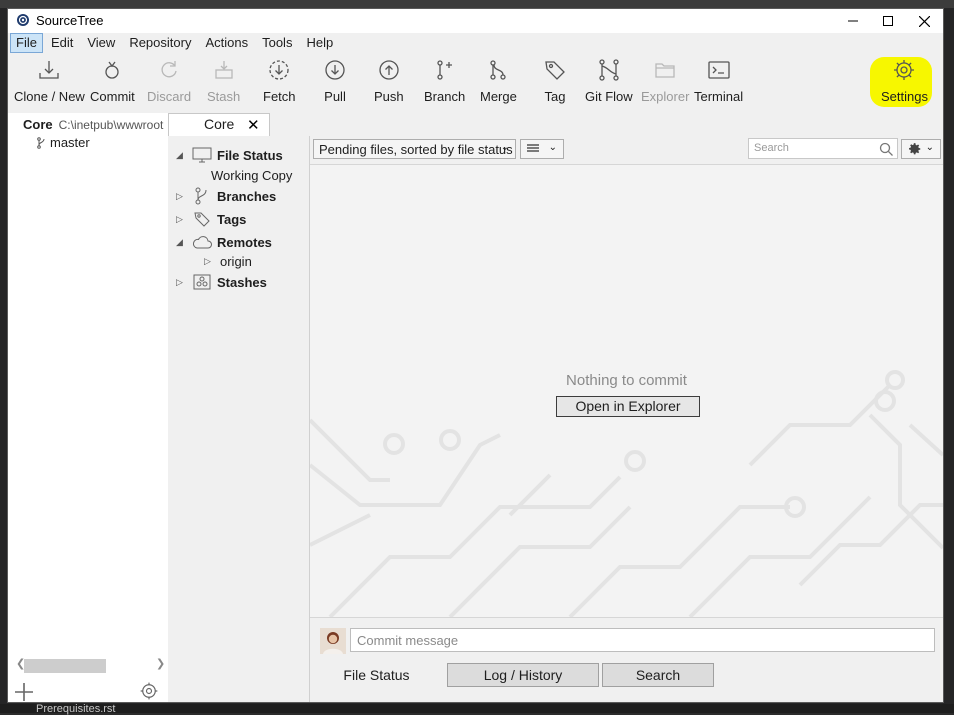 The image size is (954, 715). I want to click on git-flow-button: Git Flow, so click(609, 83).